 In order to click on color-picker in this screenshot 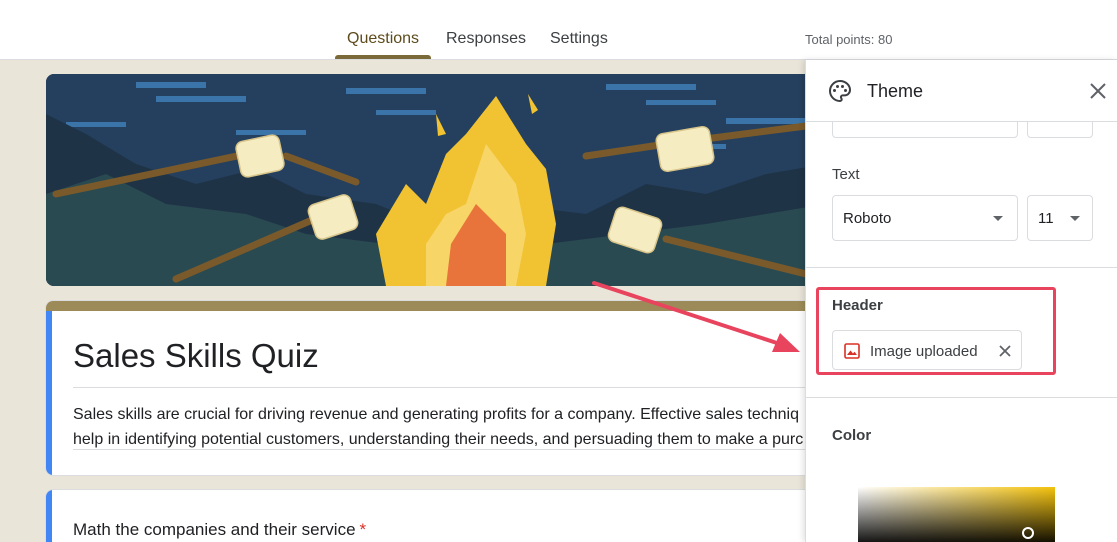, I will do `click(956, 514)`.